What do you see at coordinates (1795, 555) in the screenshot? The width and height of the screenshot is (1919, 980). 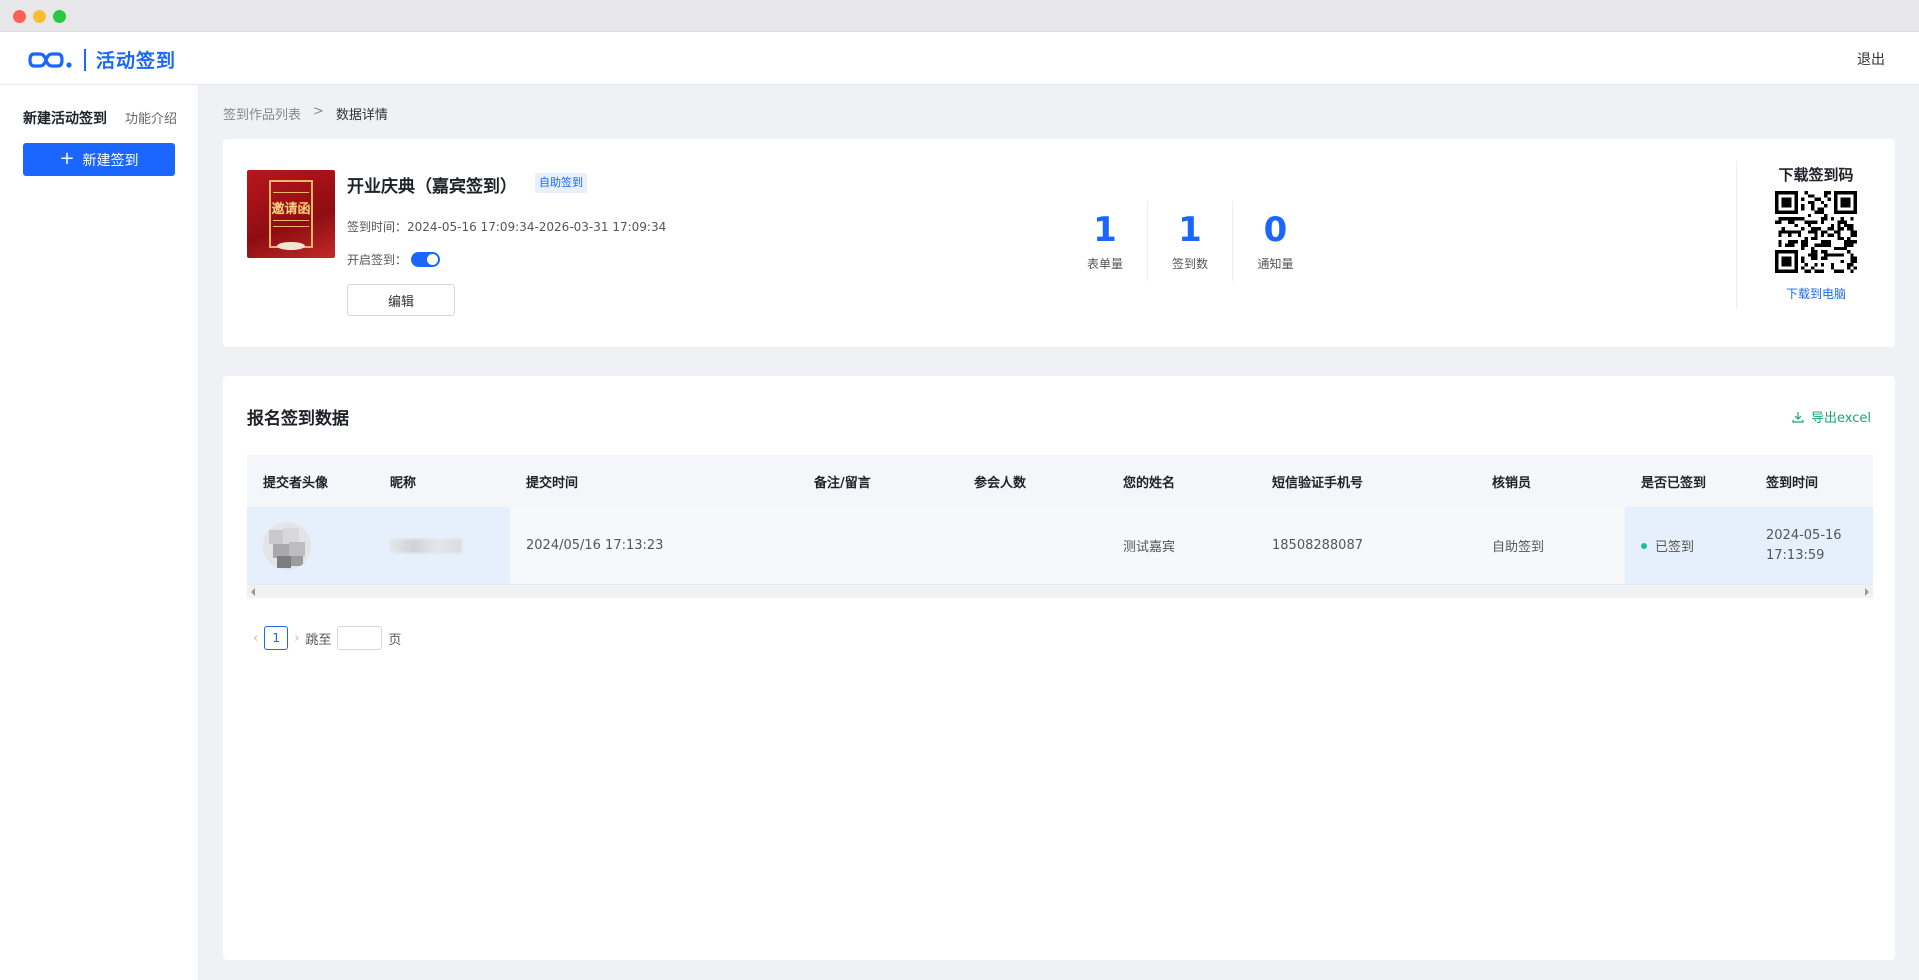 I see `sign-clock: 17:13:59` at bounding box center [1795, 555].